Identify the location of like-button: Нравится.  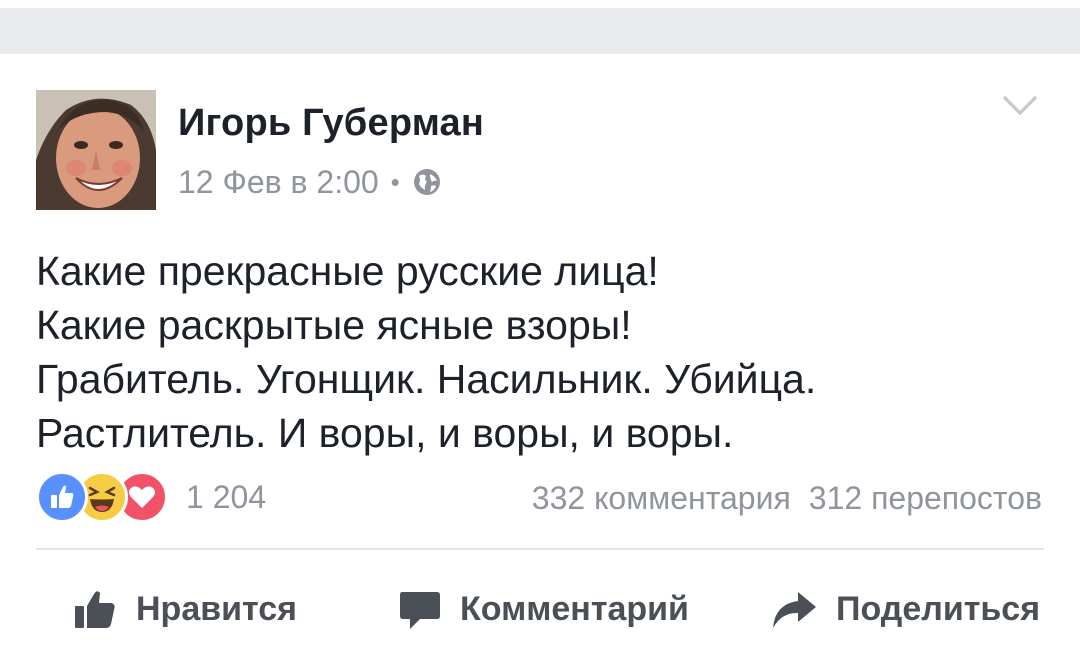
(184, 609).